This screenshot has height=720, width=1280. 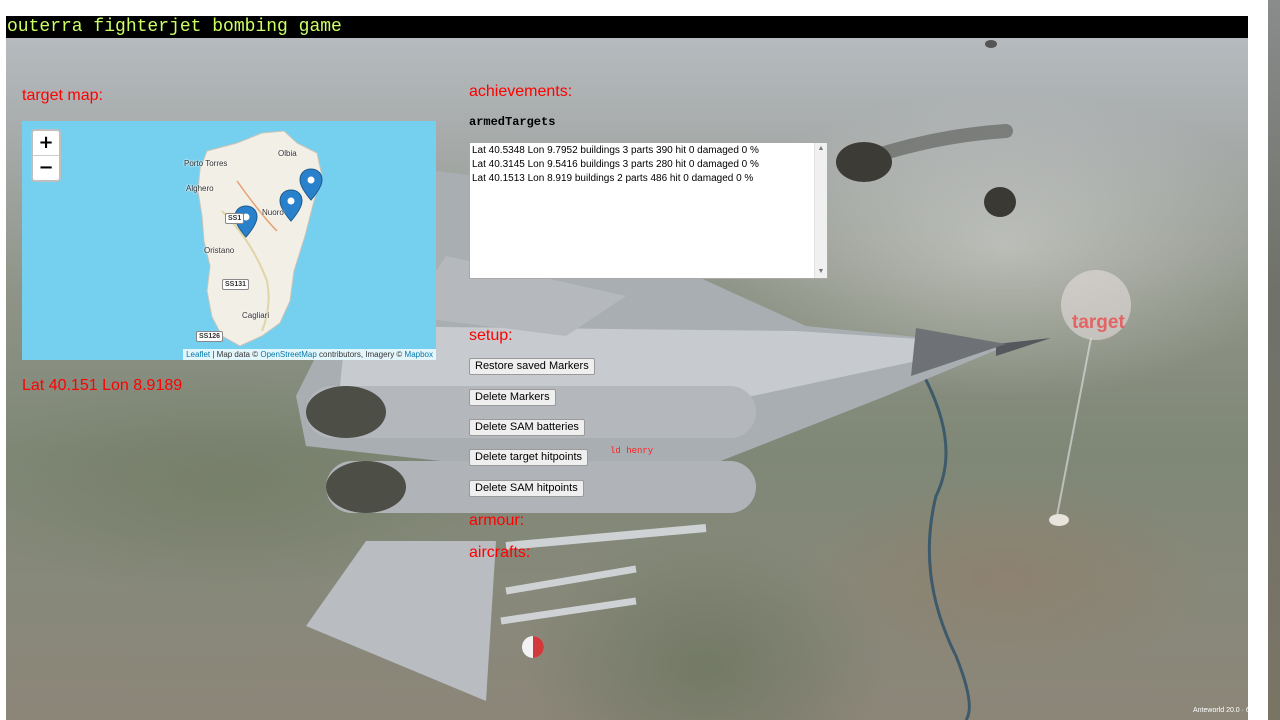 What do you see at coordinates (273, 212) in the screenshot?
I see `map-place-label: Nuoro` at bounding box center [273, 212].